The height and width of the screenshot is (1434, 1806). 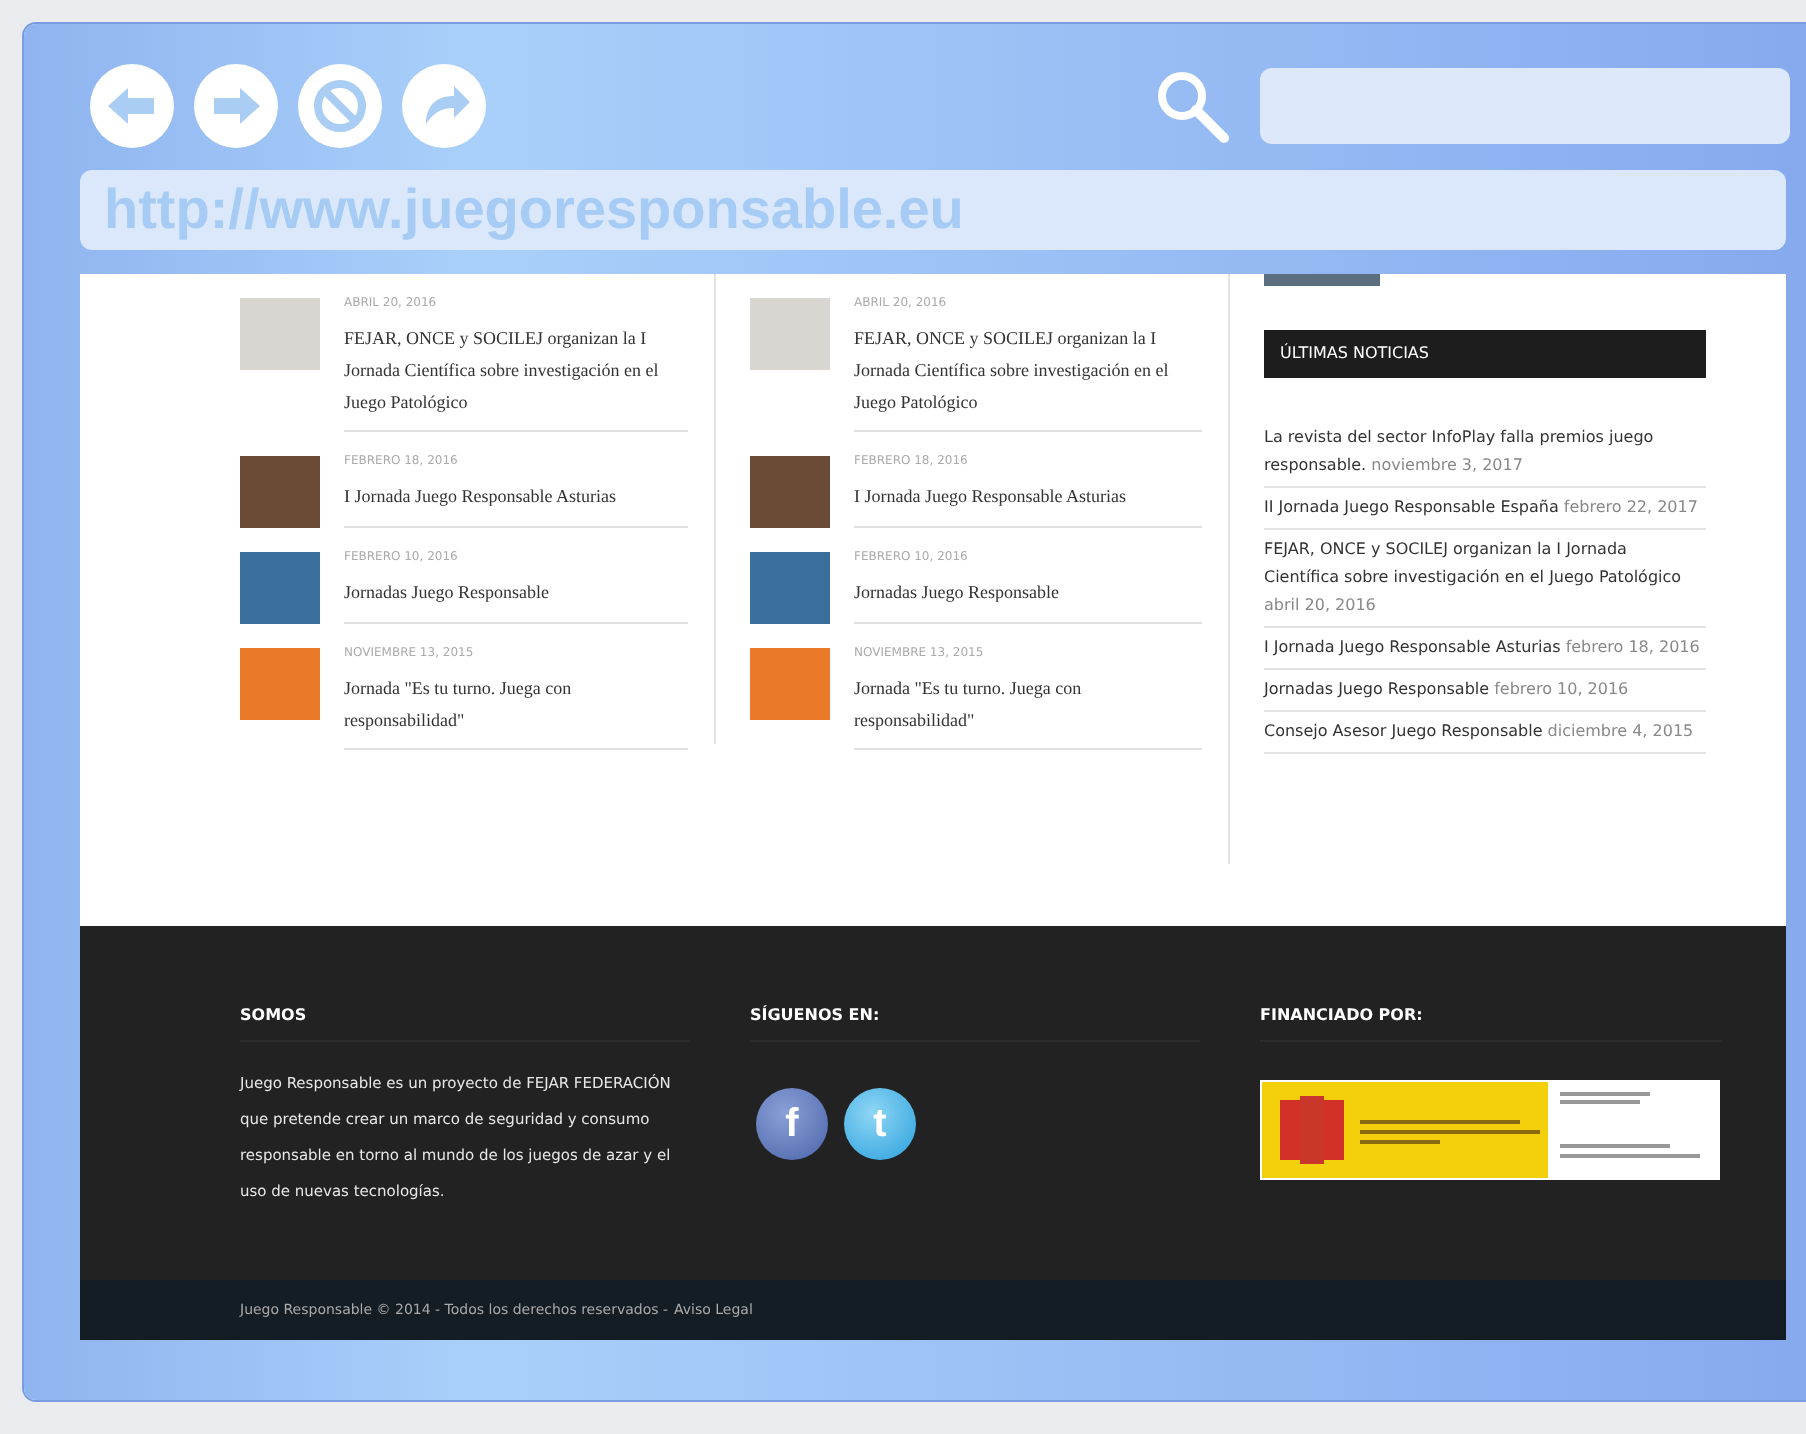 I want to click on footer-heading: FINANCIADO POR:, so click(x=1491, y=1024).